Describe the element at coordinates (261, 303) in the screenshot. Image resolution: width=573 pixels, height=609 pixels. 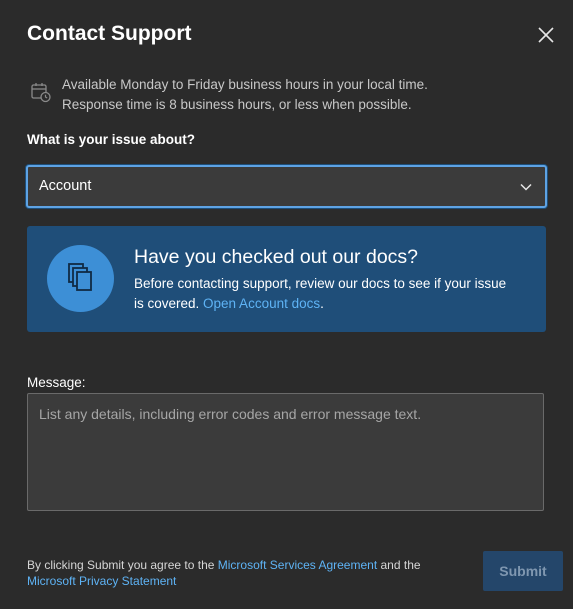
I see `open-account-docs-link: Open Account docs` at that location.